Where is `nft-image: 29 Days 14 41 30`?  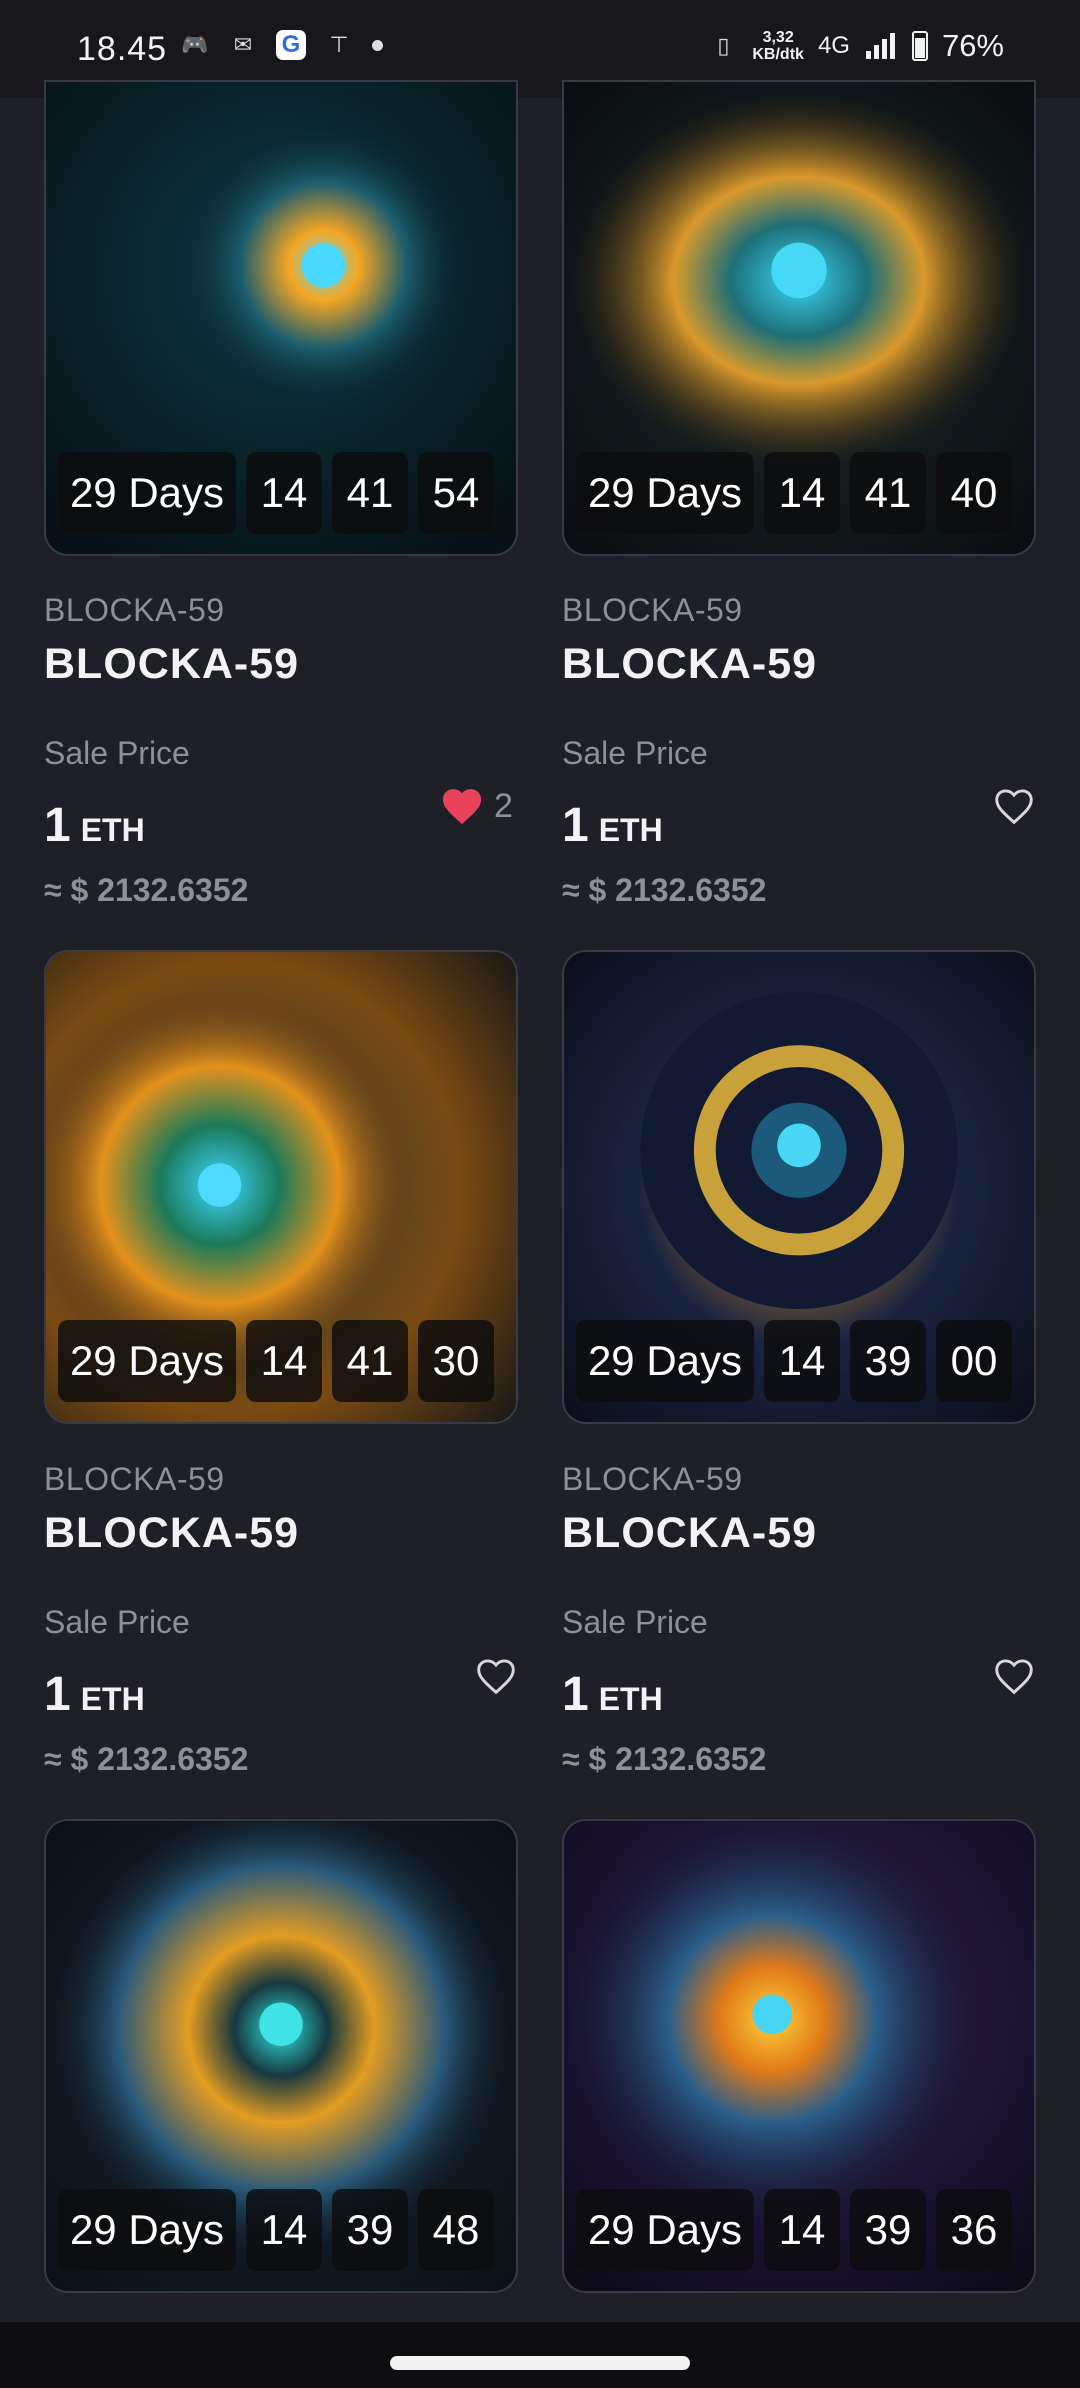 nft-image: 29 Days 14 41 30 is located at coordinates (281, 1187).